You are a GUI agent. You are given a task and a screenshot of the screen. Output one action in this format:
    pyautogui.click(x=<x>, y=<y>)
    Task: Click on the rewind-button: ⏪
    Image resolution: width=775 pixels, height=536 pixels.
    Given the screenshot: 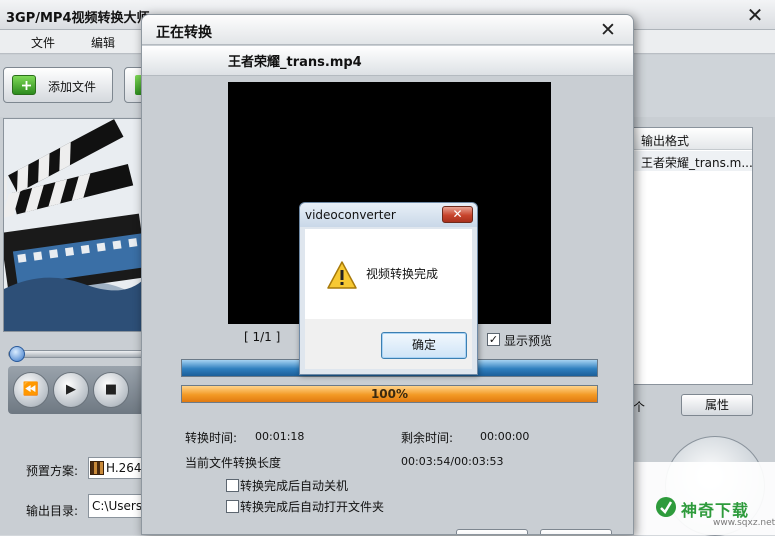 What is the action you would take?
    pyautogui.click(x=31, y=390)
    